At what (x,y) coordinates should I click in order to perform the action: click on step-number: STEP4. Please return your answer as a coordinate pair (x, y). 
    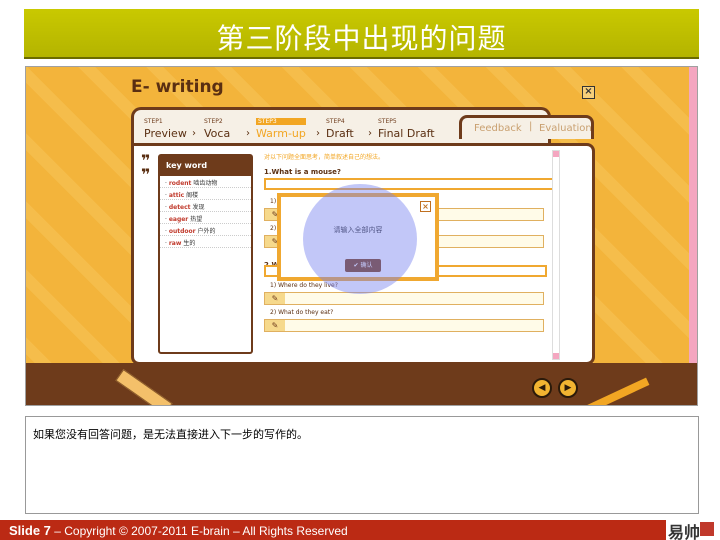
    Looking at the image, I should click on (335, 121).